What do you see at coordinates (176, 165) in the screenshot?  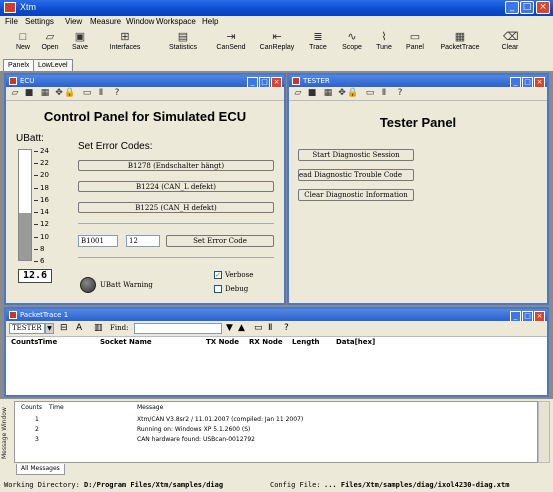 I see `error-button-b1278: B1278 (Endschalter hängt)` at bounding box center [176, 165].